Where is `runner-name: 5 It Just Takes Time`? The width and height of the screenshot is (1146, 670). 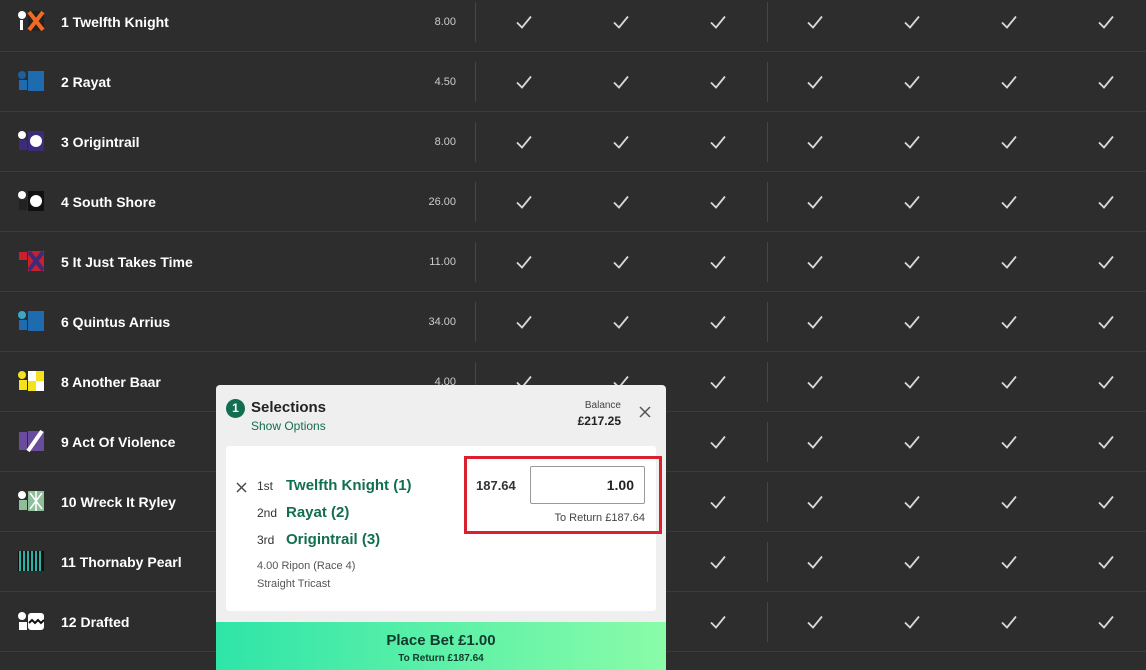 runner-name: 5 It Just Takes Time is located at coordinates (127, 262).